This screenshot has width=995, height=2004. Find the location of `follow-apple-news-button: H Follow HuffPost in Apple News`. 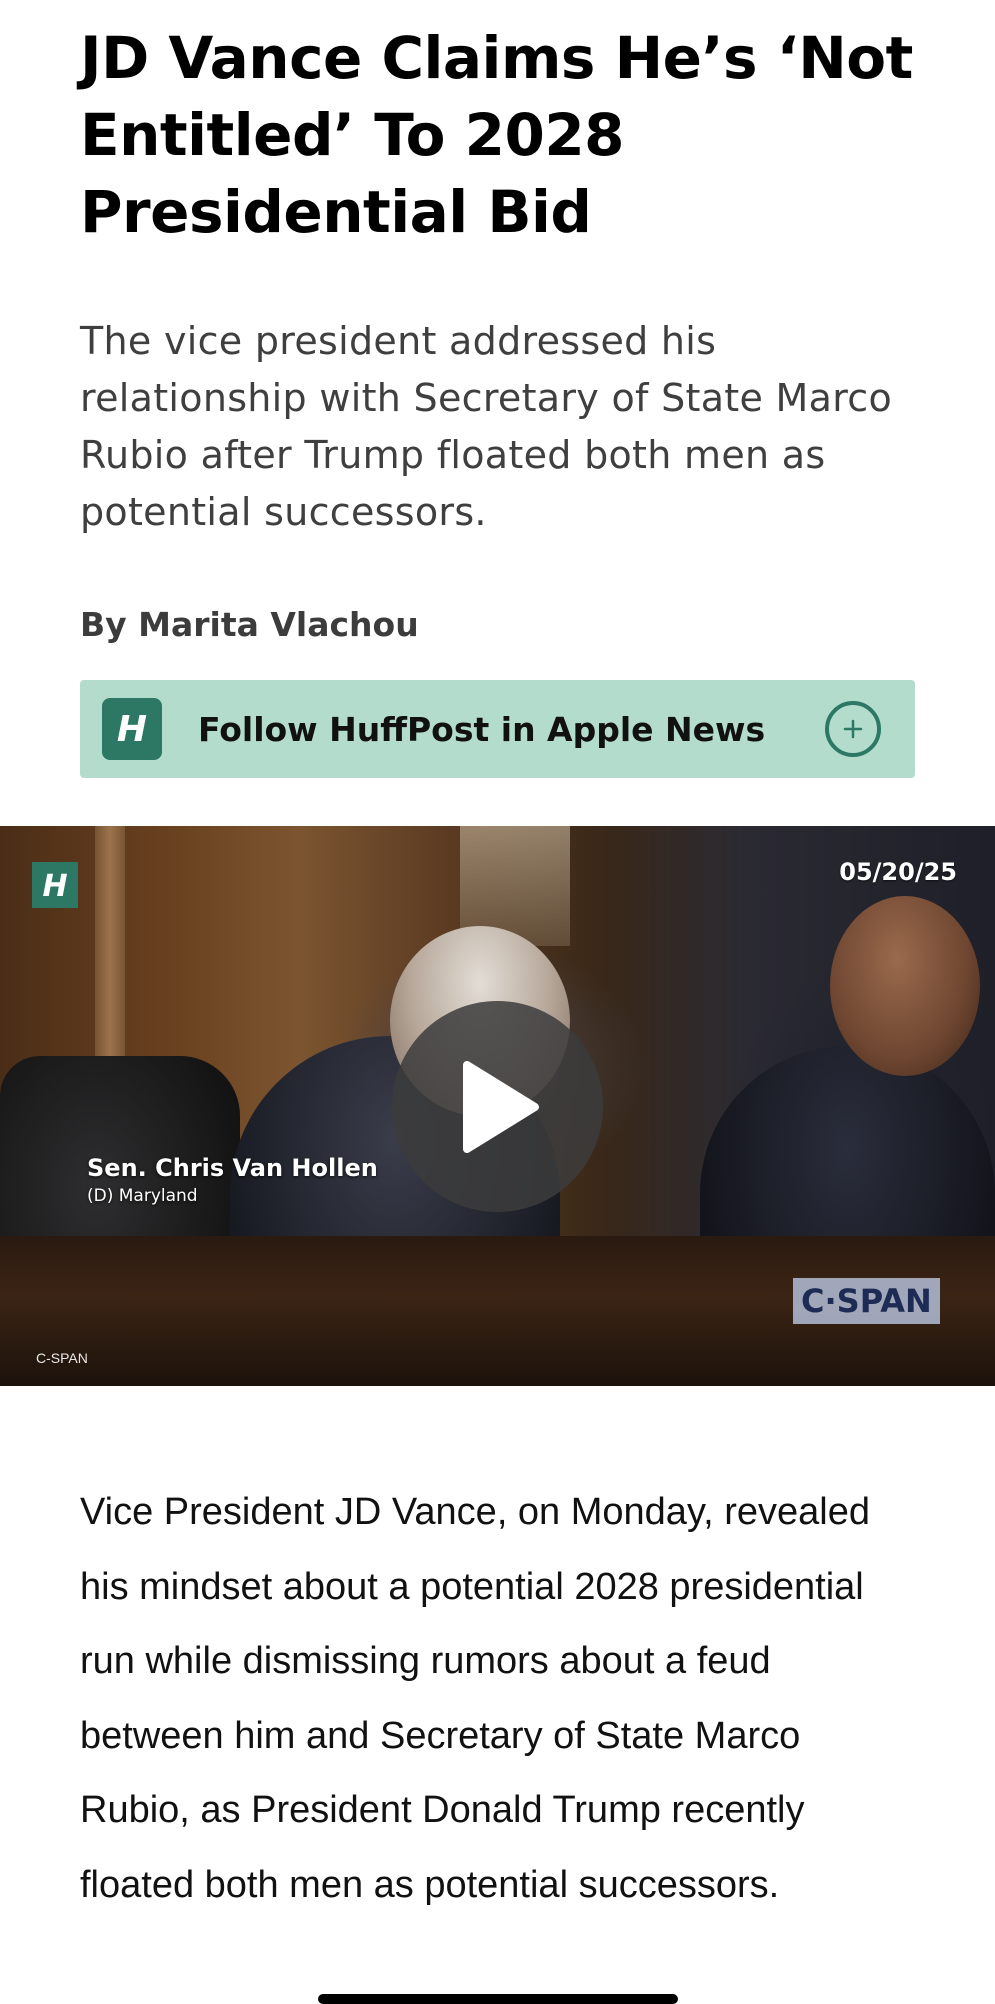

follow-apple-news-button: H Follow HuffPost in Apple News is located at coordinates (497, 729).